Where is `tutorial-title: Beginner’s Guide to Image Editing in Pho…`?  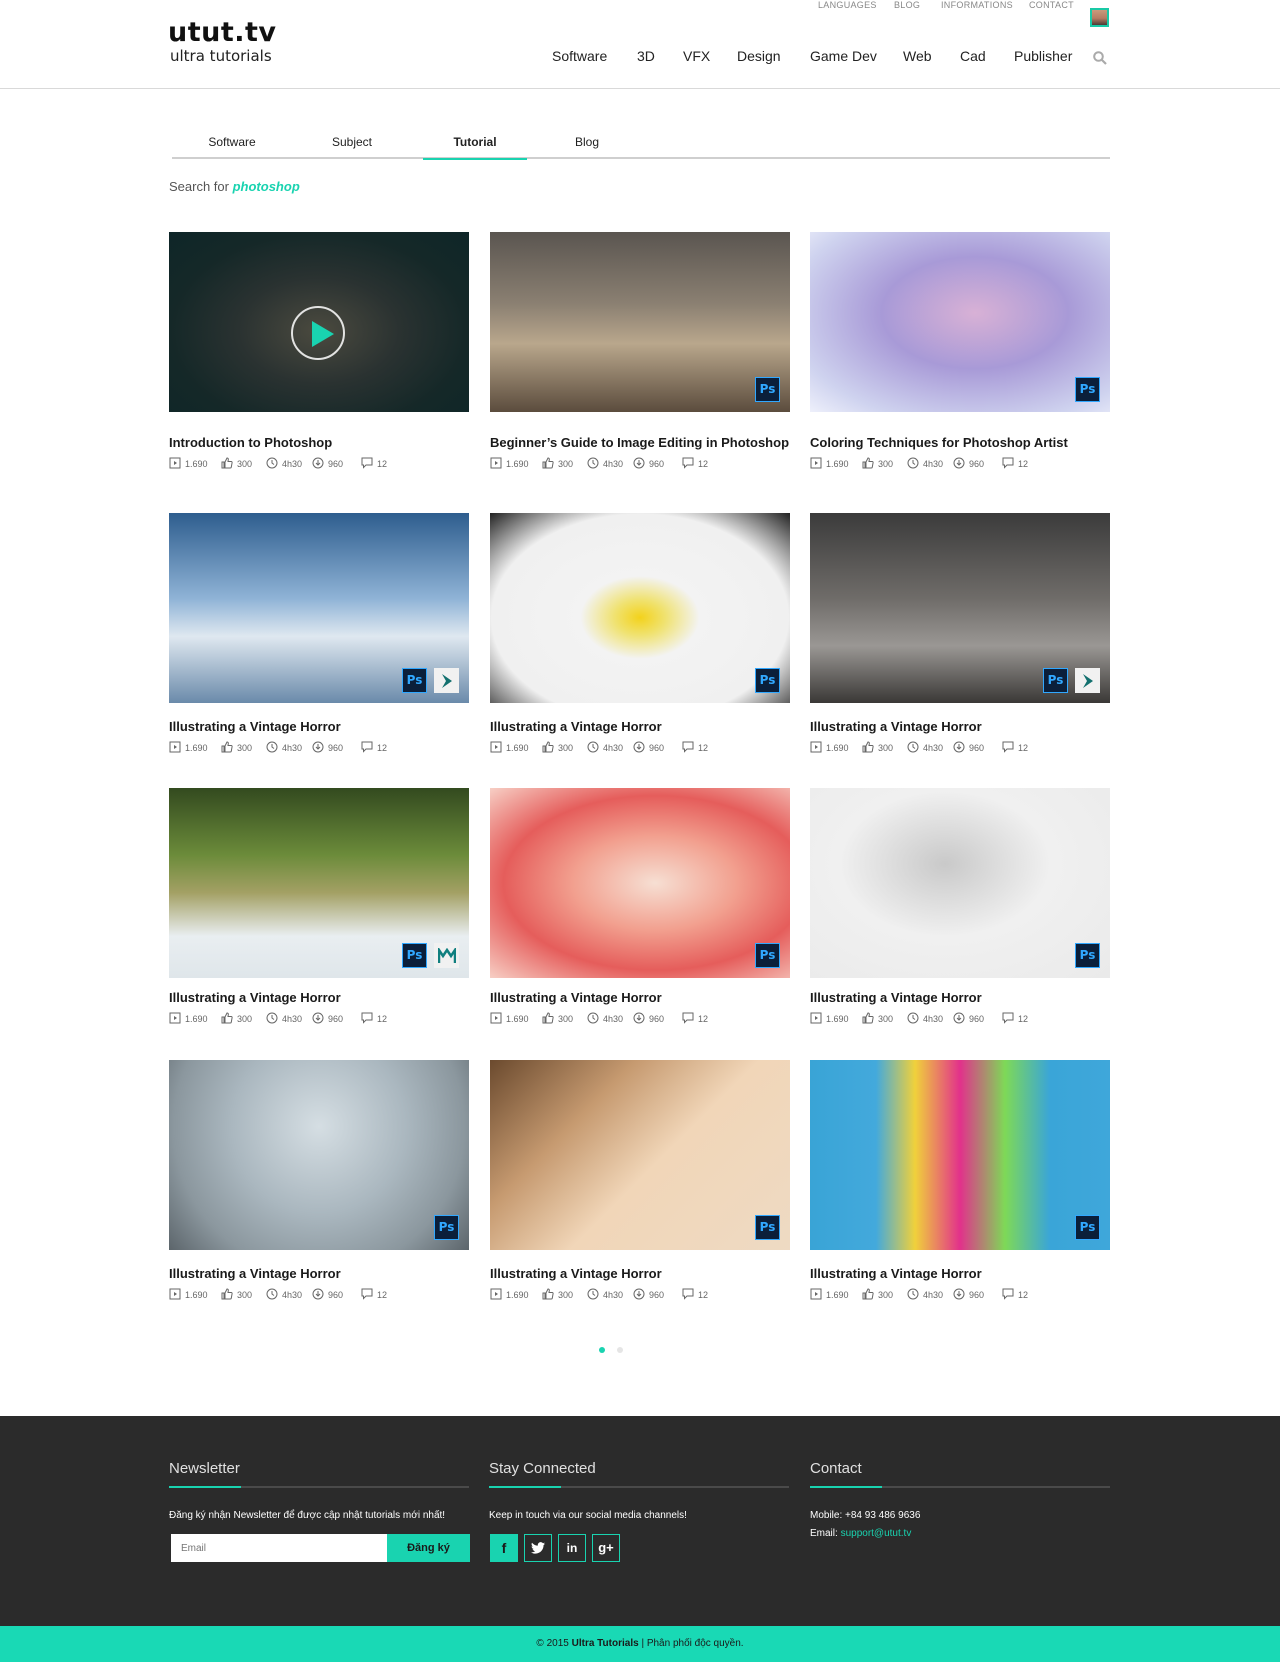
tutorial-title: Beginner’s Guide to Image Editing in Pho… is located at coordinates (639, 442).